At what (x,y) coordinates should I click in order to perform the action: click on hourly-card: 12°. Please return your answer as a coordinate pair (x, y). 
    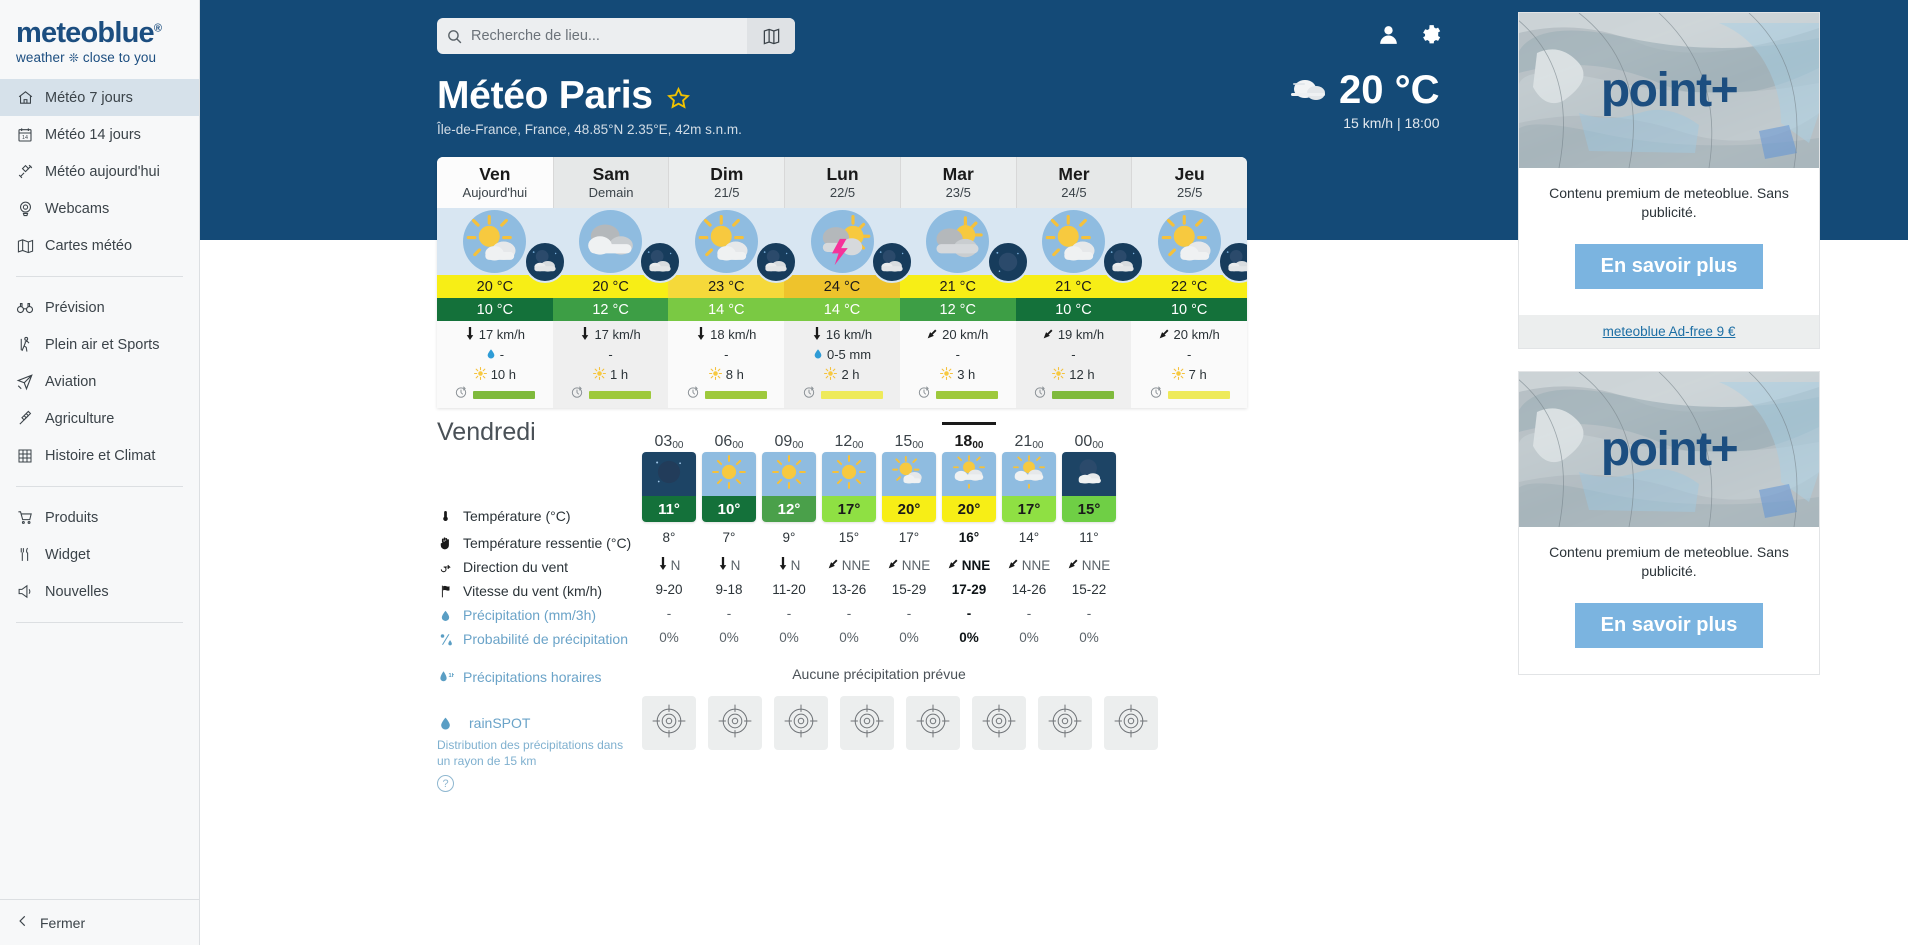
    Looking at the image, I should click on (789, 487).